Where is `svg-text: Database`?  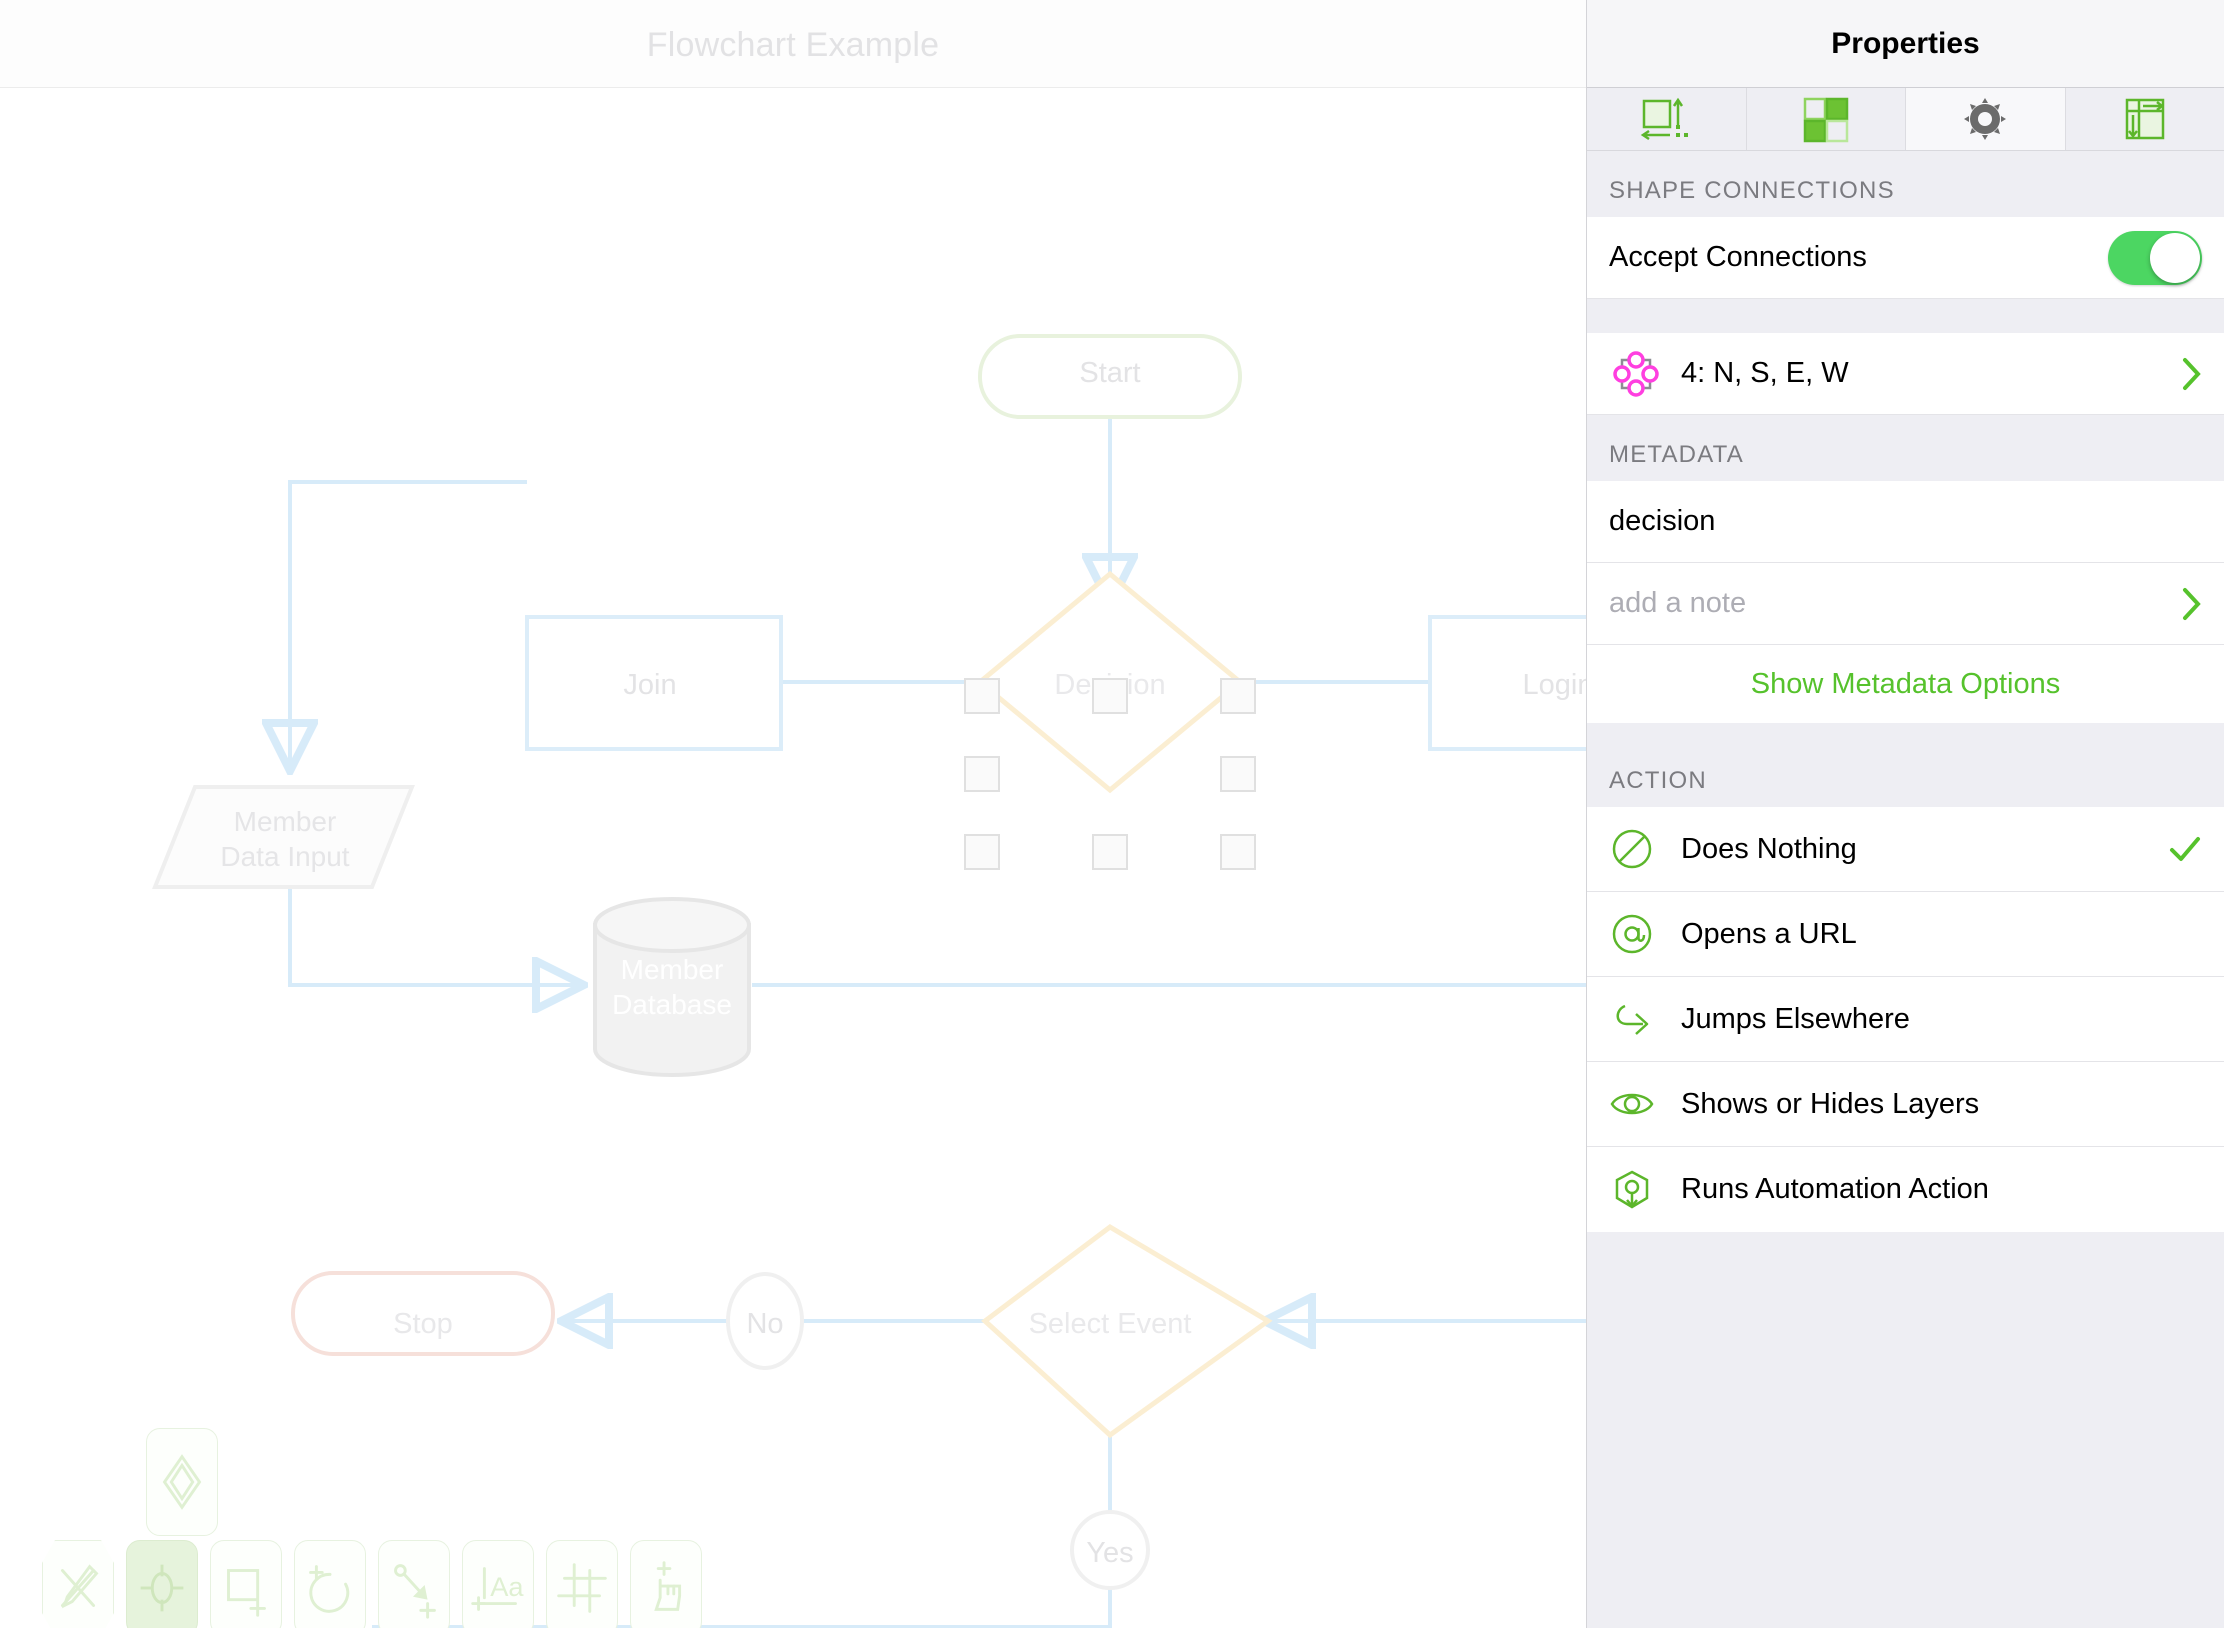
svg-text: Database is located at coordinates (672, 1004).